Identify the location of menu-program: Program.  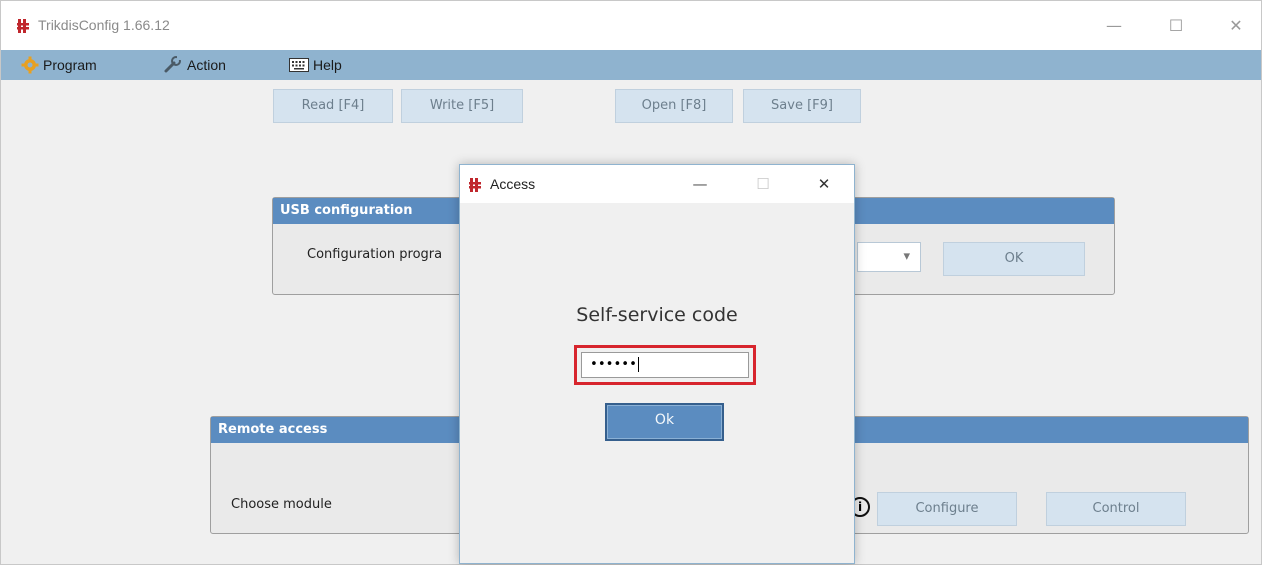
(59, 65).